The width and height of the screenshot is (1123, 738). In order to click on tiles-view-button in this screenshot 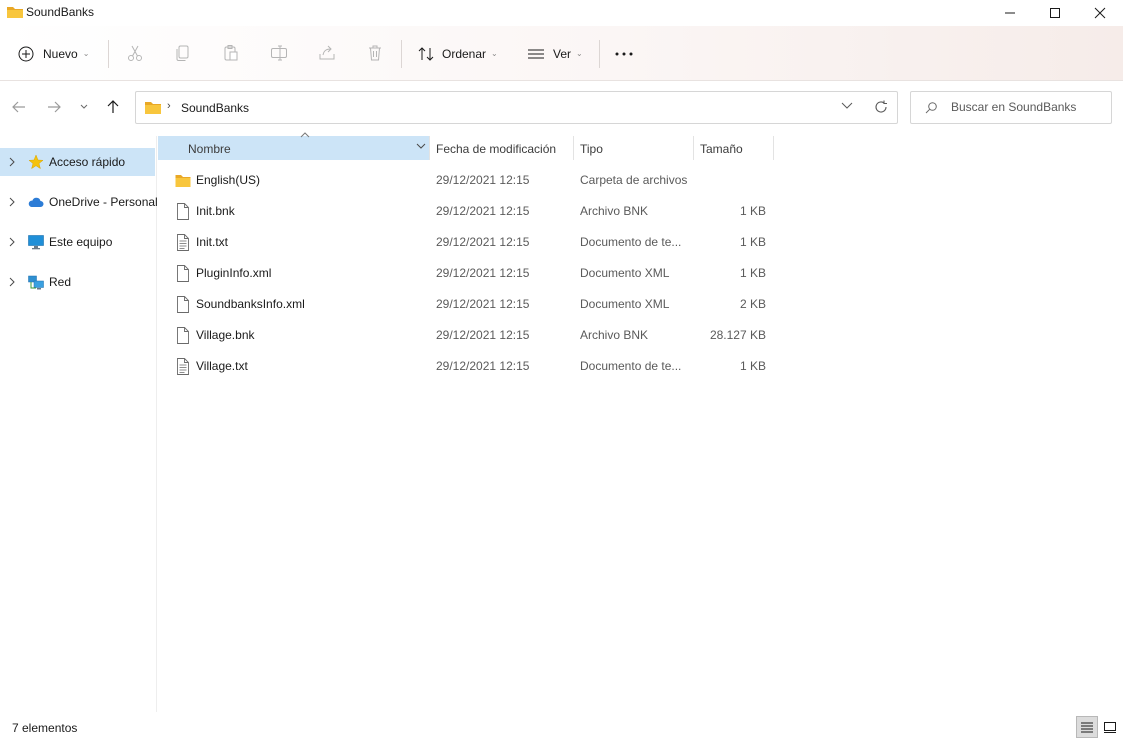, I will do `click(1110, 727)`.